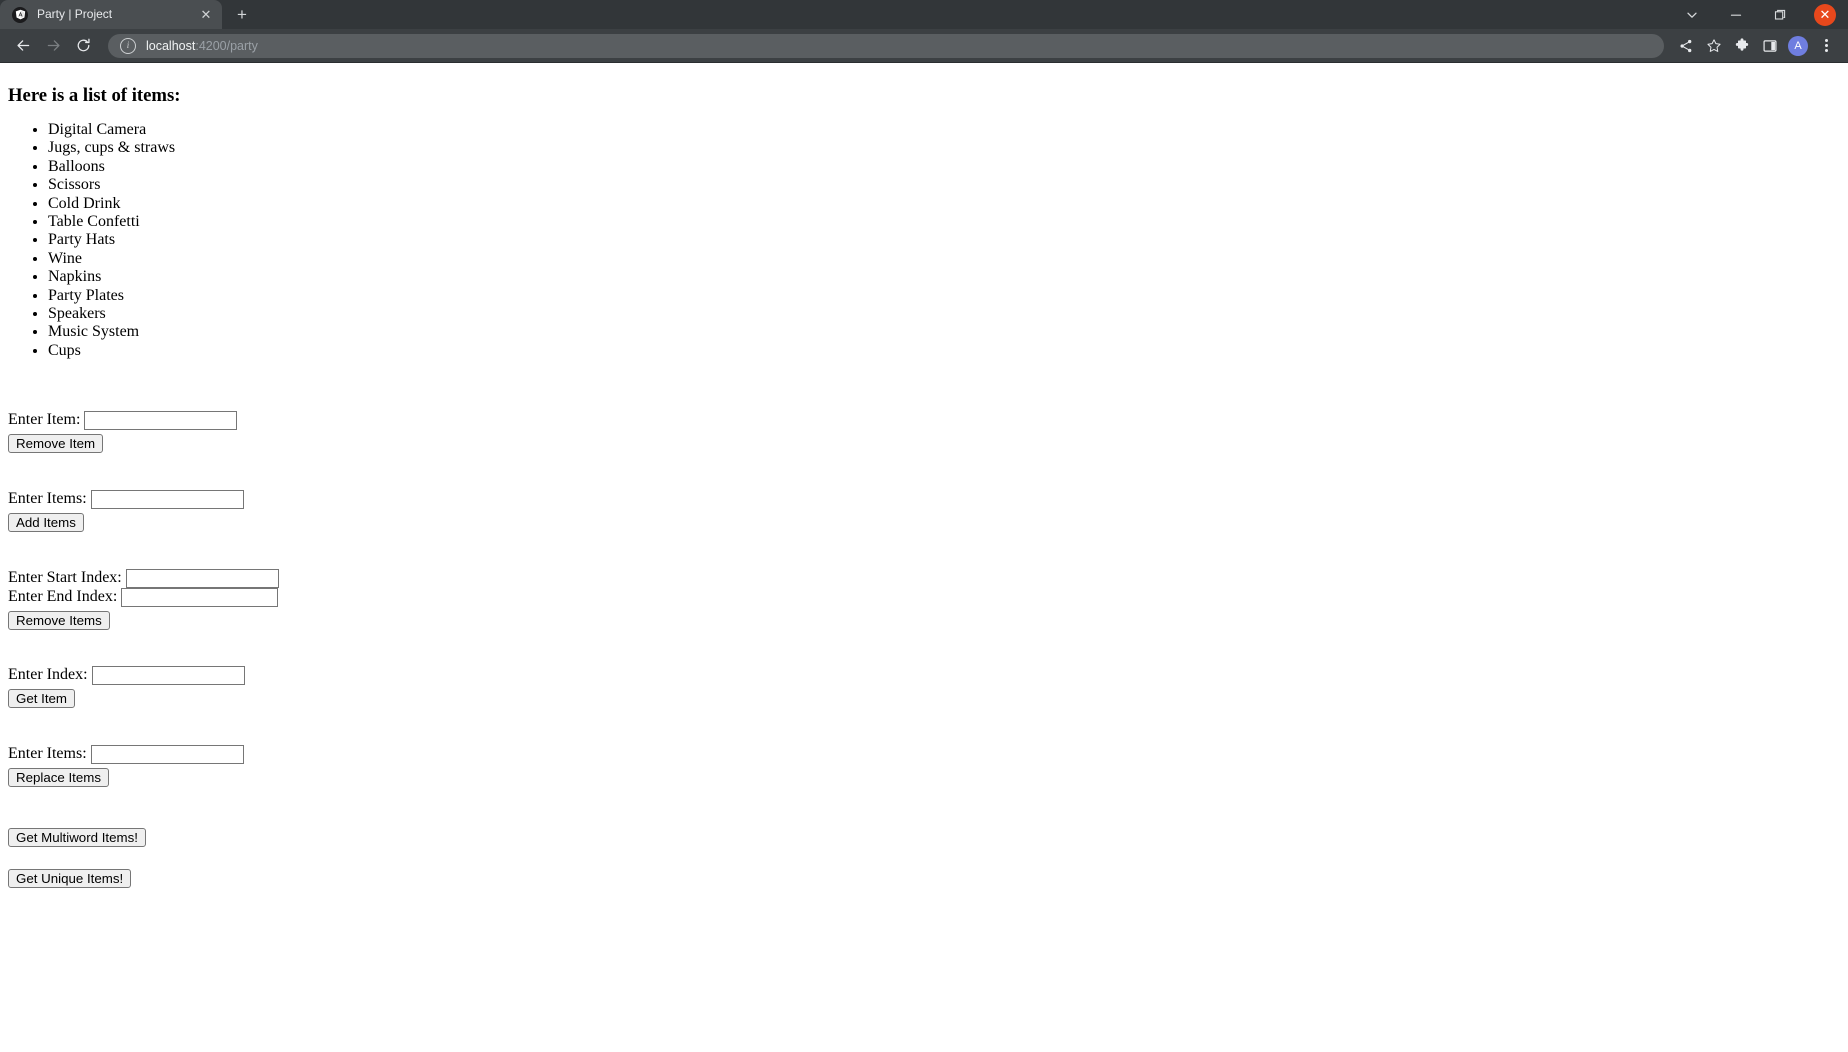 This screenshot has height=1052, width=1848. Describe the element at coordinates (944, 148) in the screenshot. I see `list-item: Jugs, cups & straws` at that location.